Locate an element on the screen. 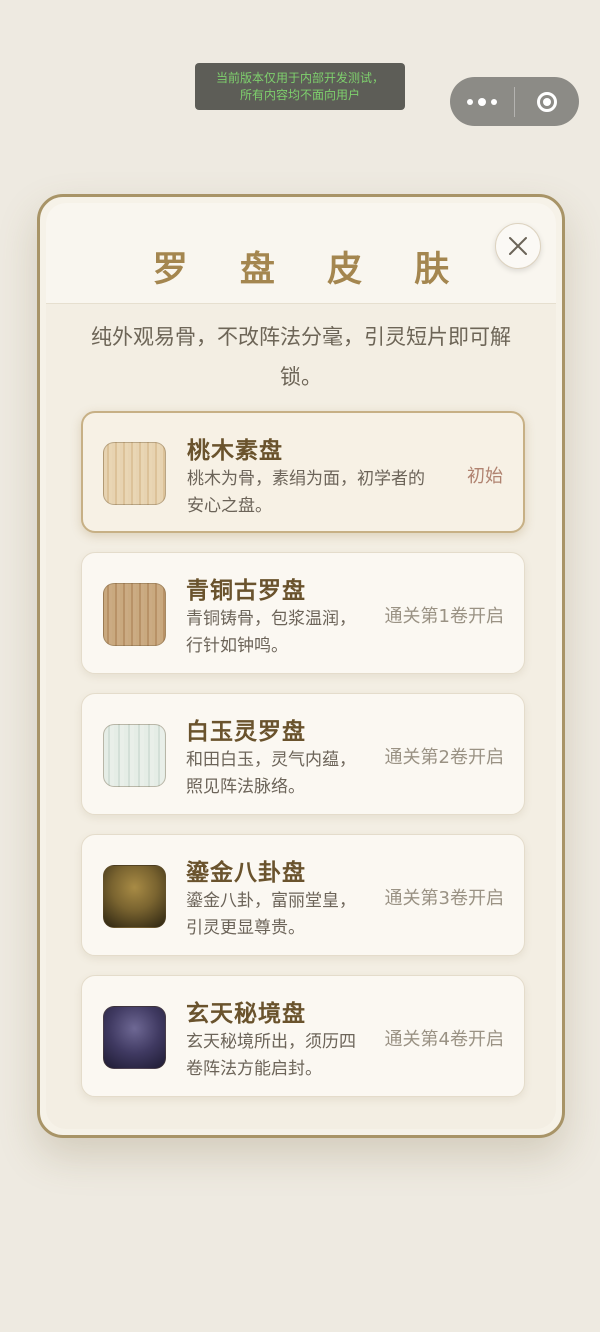 This screenshot has height=1332, width=600. skin-card-xuantian: 玄天秘境盘 玄天秘境所出，须历四卷阵法方能启封。 通关第4卷开启 is located at coordinates (303, 1036).